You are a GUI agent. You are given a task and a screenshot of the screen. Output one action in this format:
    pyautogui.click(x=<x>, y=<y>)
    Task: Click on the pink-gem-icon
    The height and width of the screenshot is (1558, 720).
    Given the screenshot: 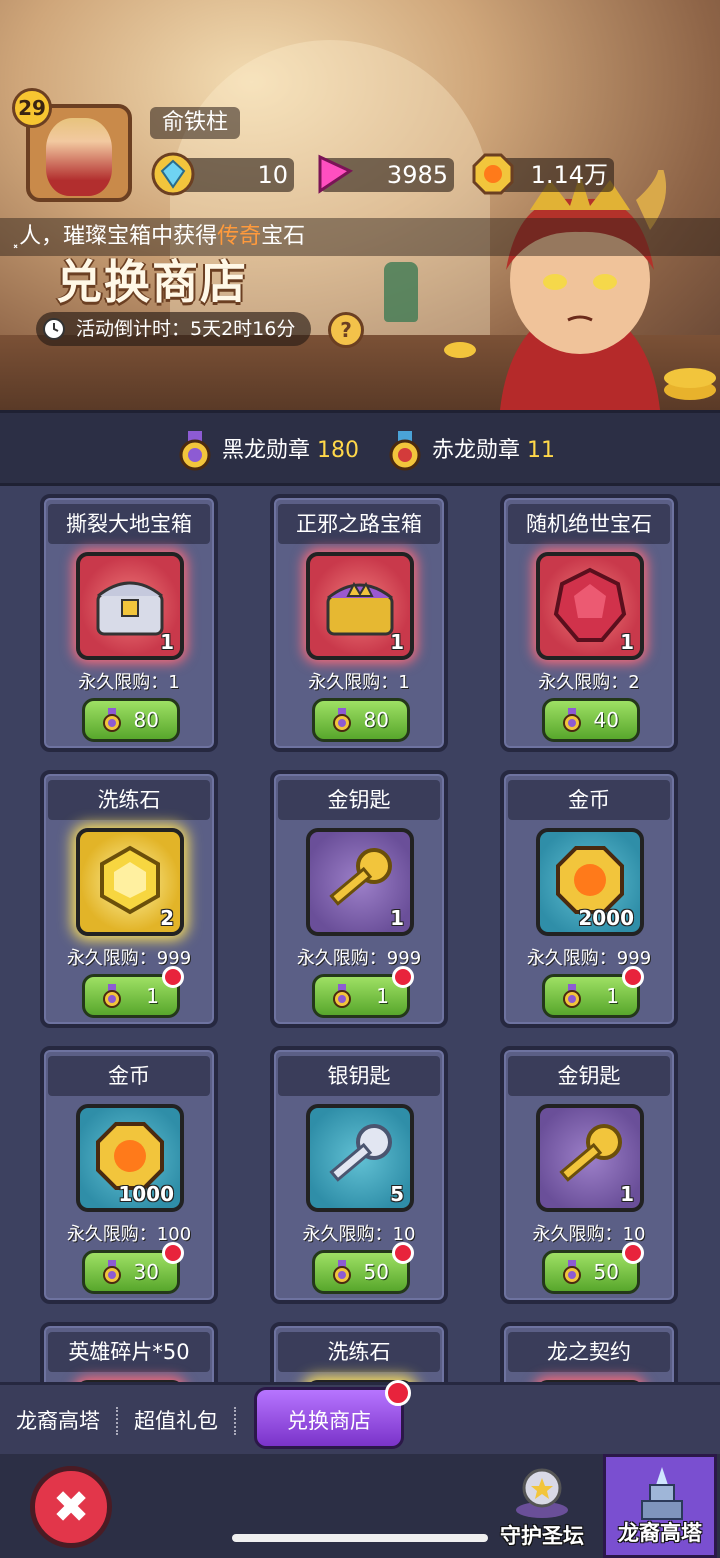 What is the action you would take?
    pyautogui.click(x=336, y=174)
    